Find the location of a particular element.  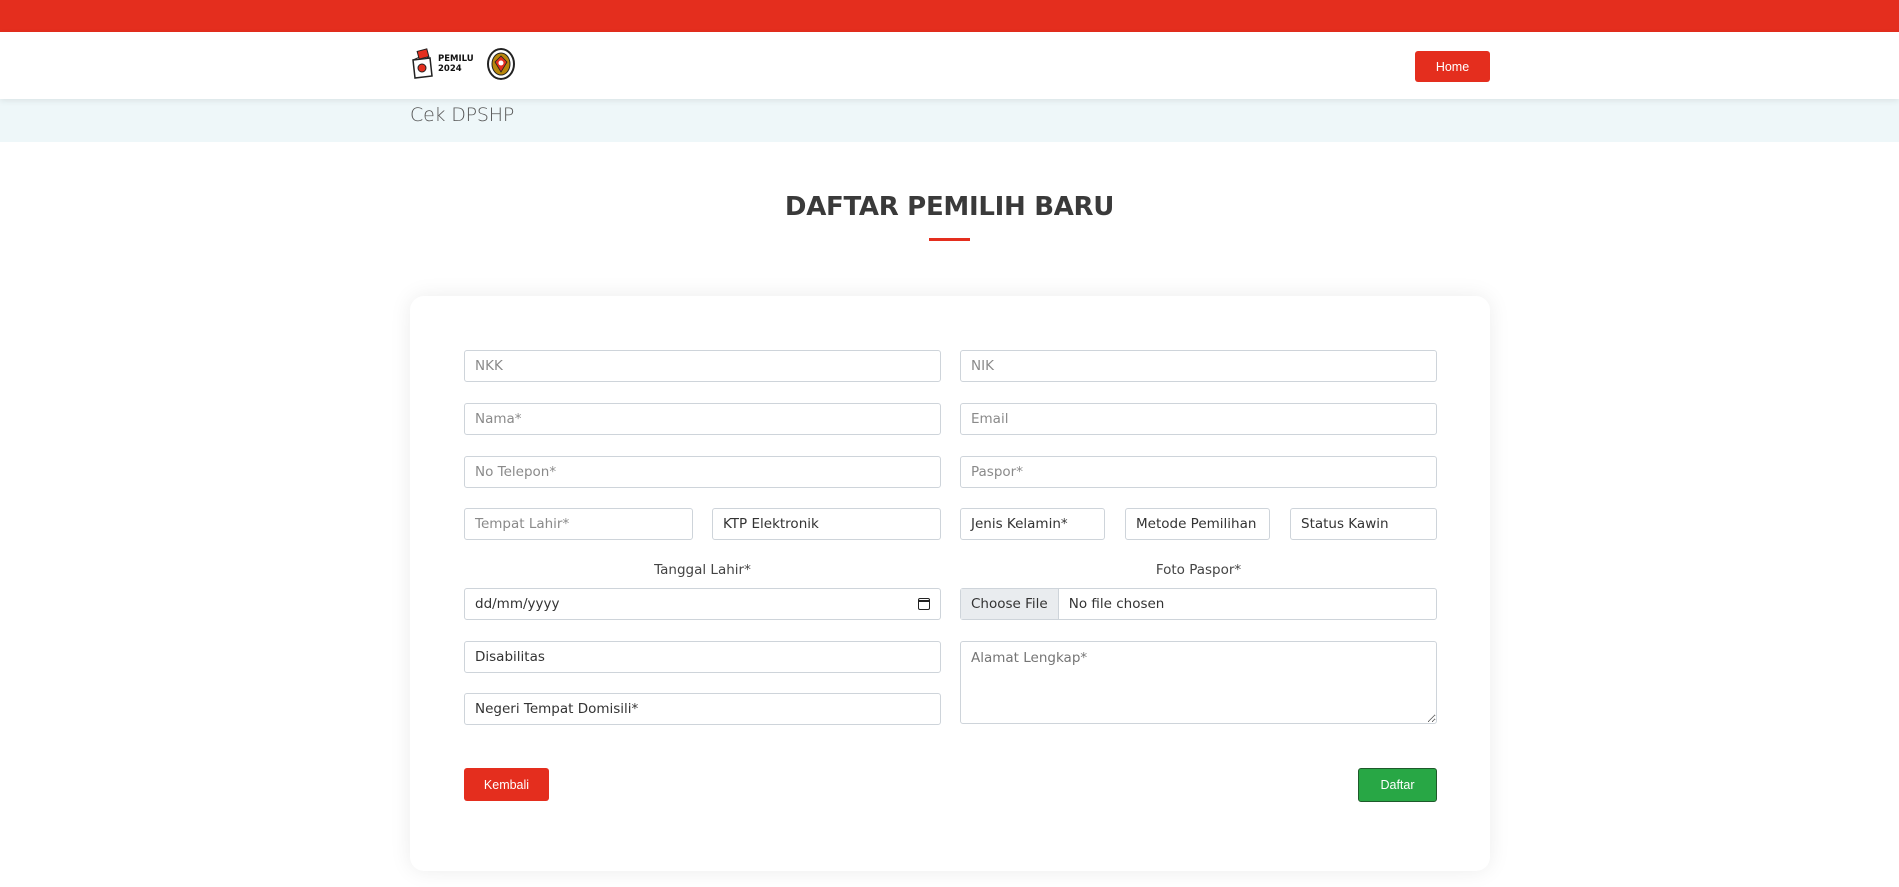

file-status: No file chosen is located at coordinates (1116, 604).